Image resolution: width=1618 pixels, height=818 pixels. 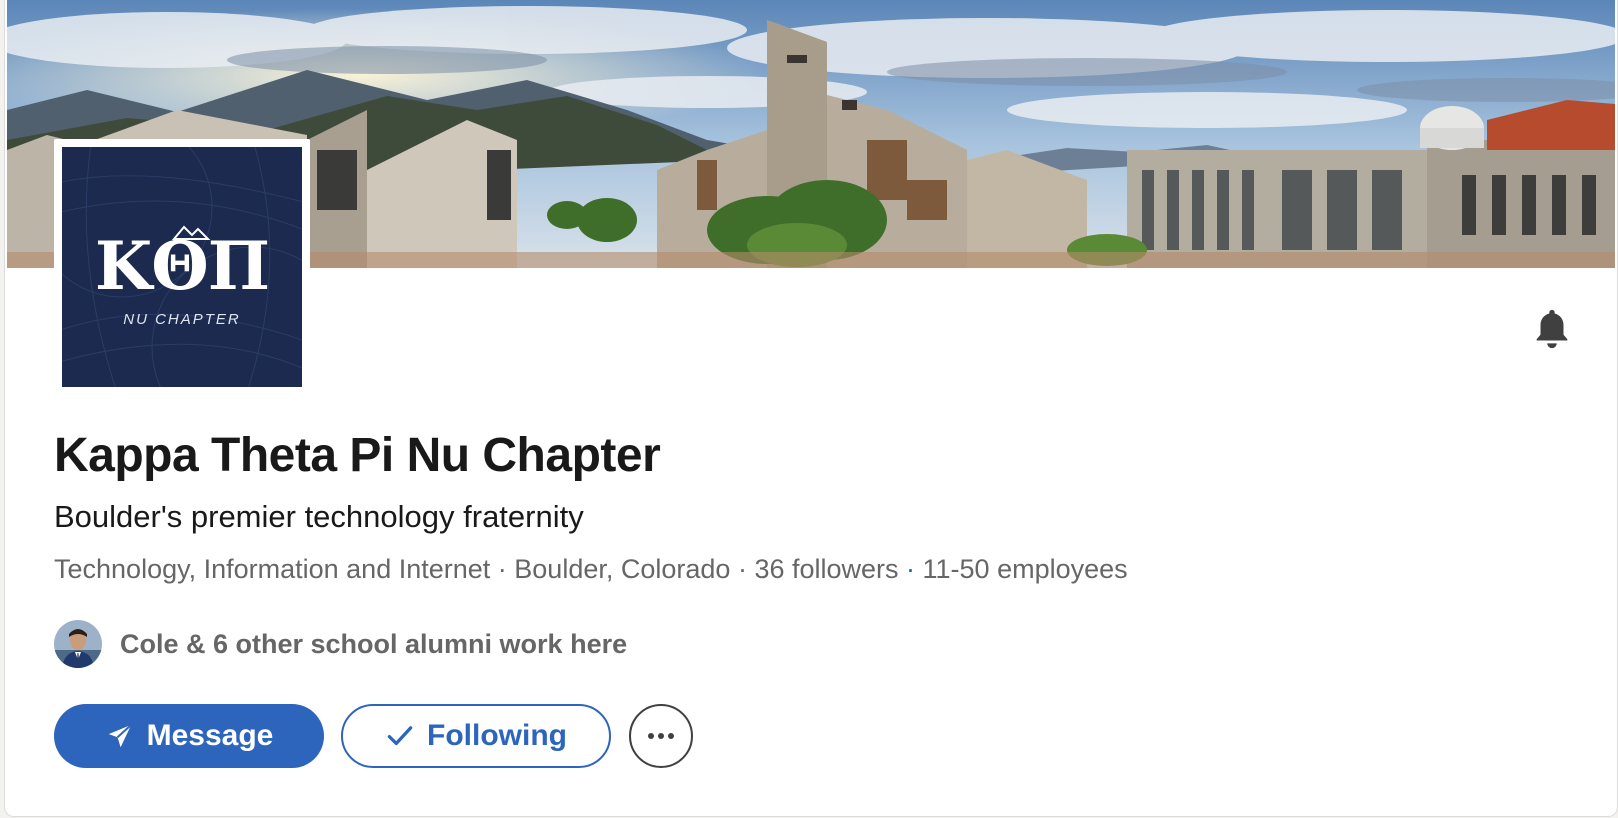 I want to click on company-location: Boulder, Colorado, so click(x=622, y=569).